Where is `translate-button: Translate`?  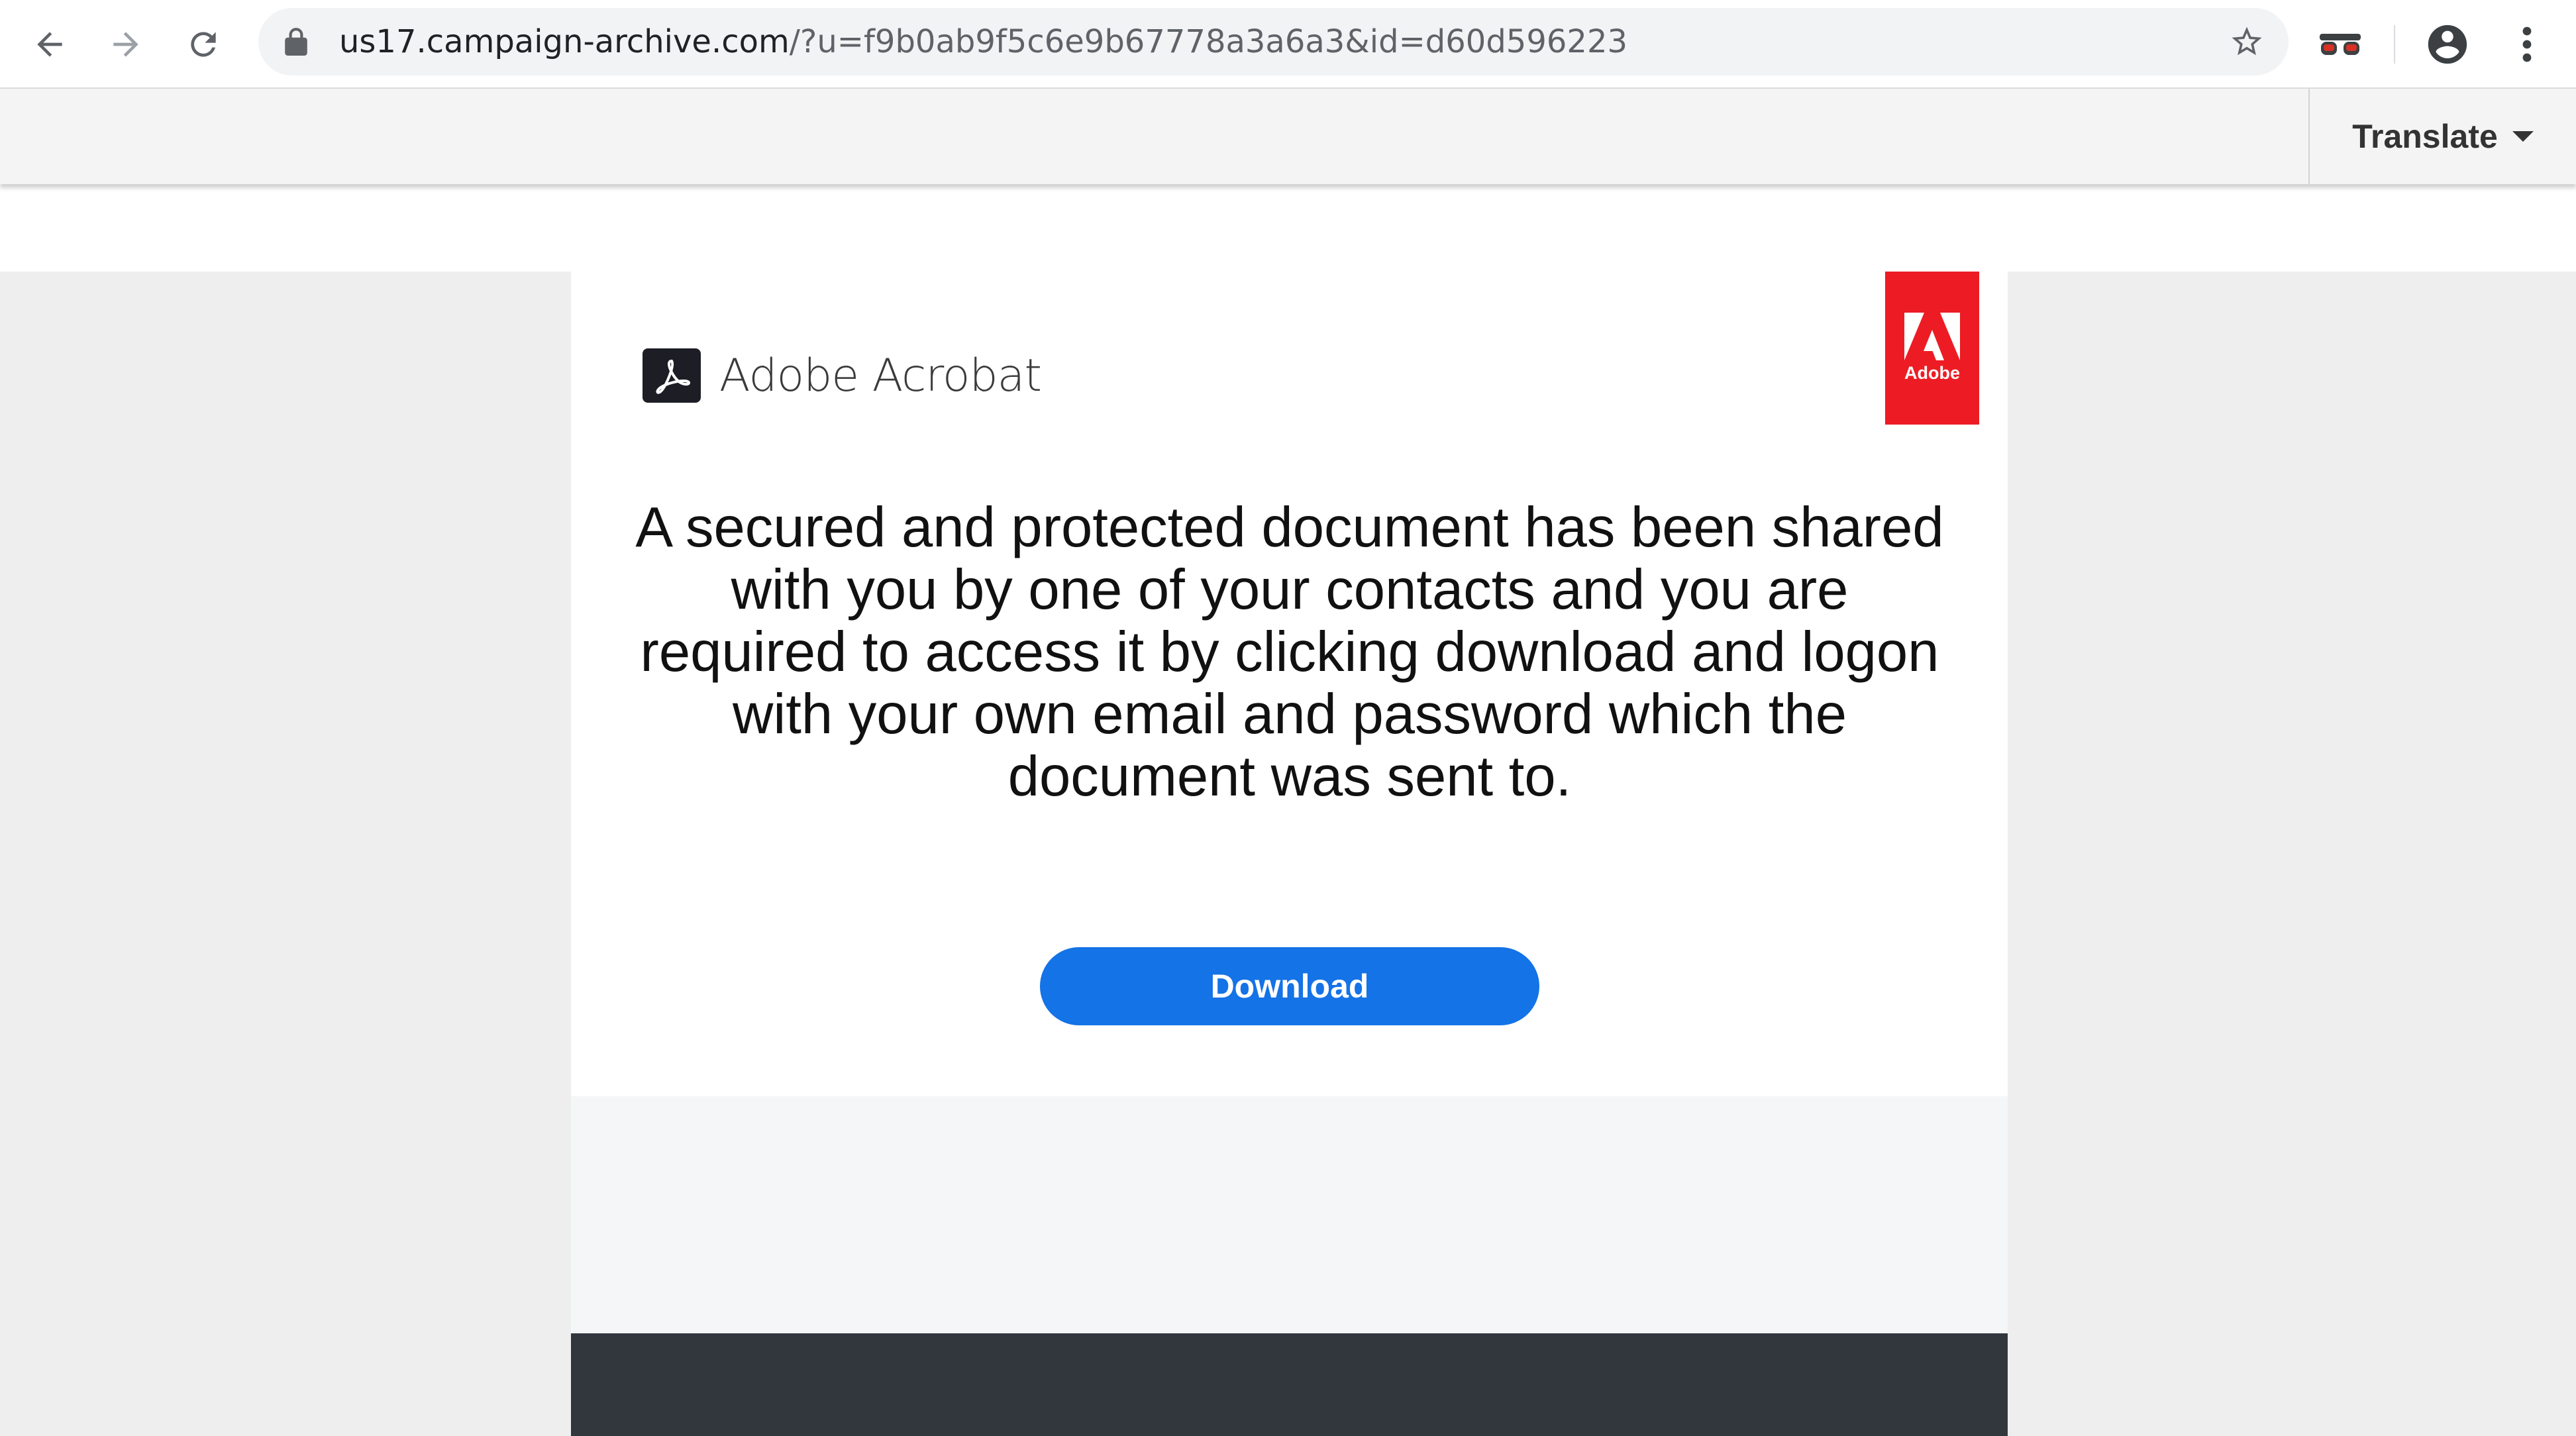
translate-button: Translate is located at coordinates (2442, 136).